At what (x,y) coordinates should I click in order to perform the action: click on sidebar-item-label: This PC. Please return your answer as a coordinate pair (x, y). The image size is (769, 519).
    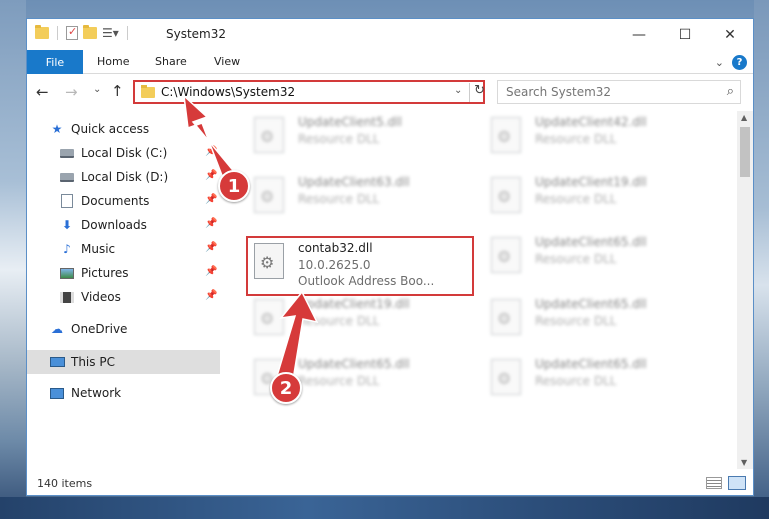
    Looking at the image, I should click on (93, 362).